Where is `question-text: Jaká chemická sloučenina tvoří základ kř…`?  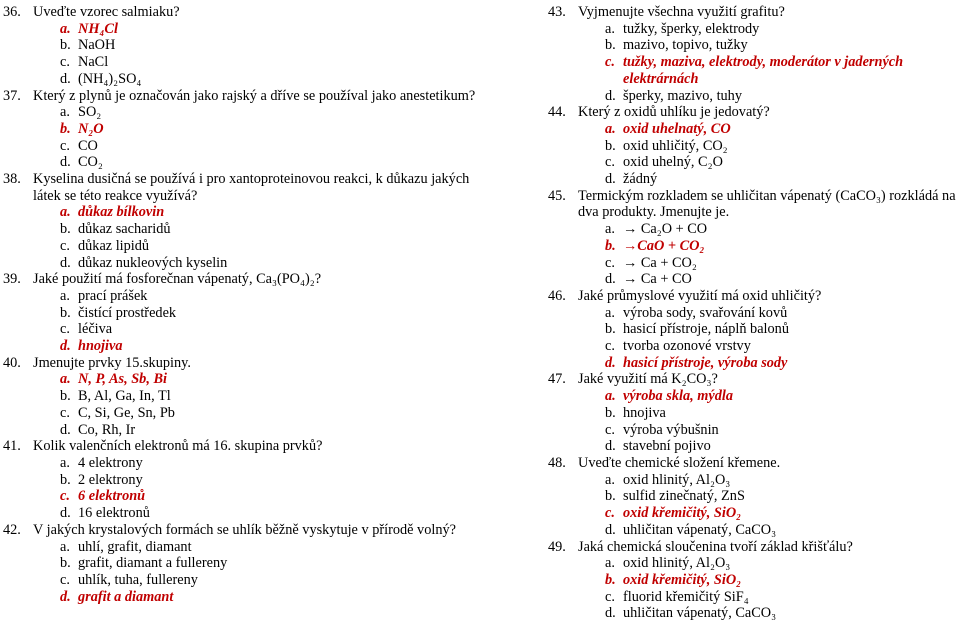 question-text: Jaká chemická sloučenina tvoří základ kř… is located at coordinates (715, 546).